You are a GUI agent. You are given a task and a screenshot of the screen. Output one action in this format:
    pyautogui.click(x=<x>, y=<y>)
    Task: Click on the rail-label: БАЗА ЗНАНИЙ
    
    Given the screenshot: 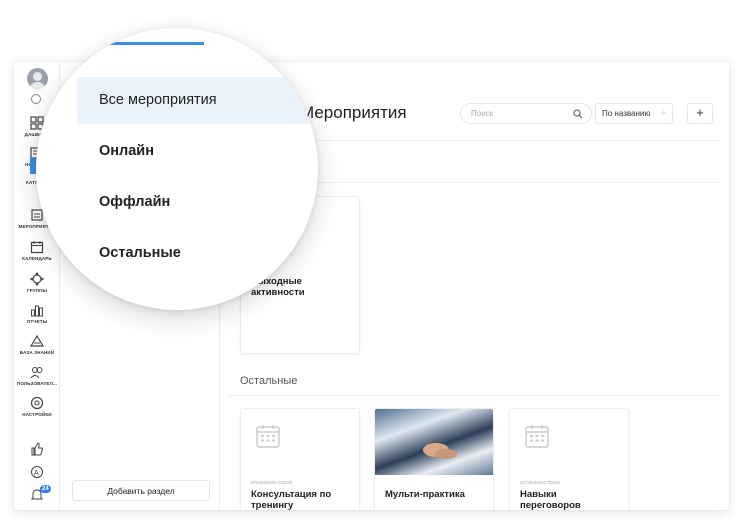 What is the action you would take?
    pyautogui.click(x=37, y=352)
    